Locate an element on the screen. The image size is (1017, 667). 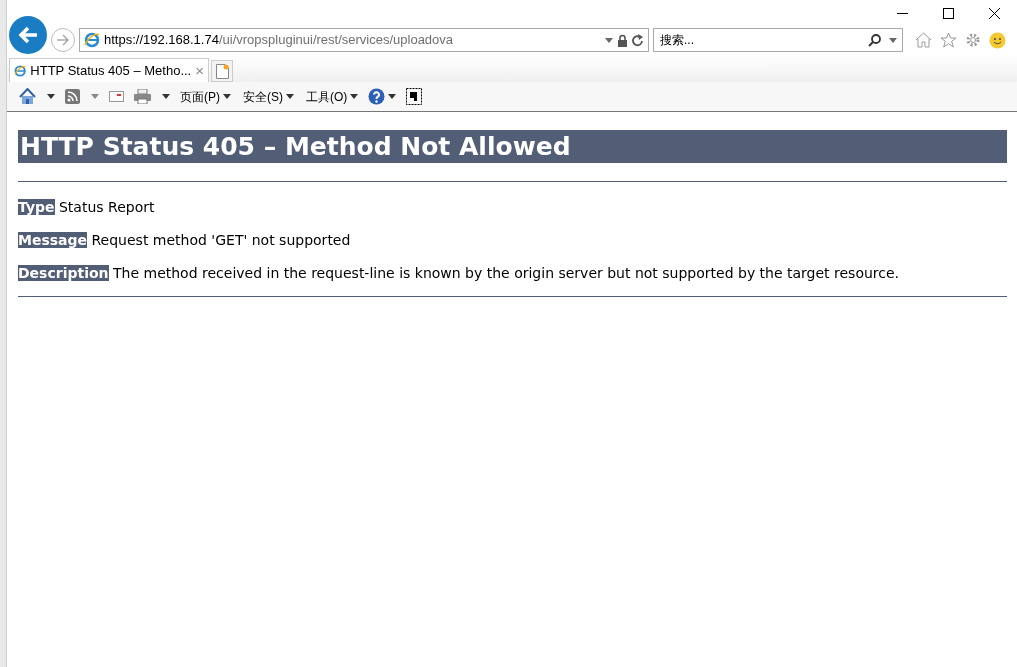
new-tab-button is located at coordinates (222, 71).